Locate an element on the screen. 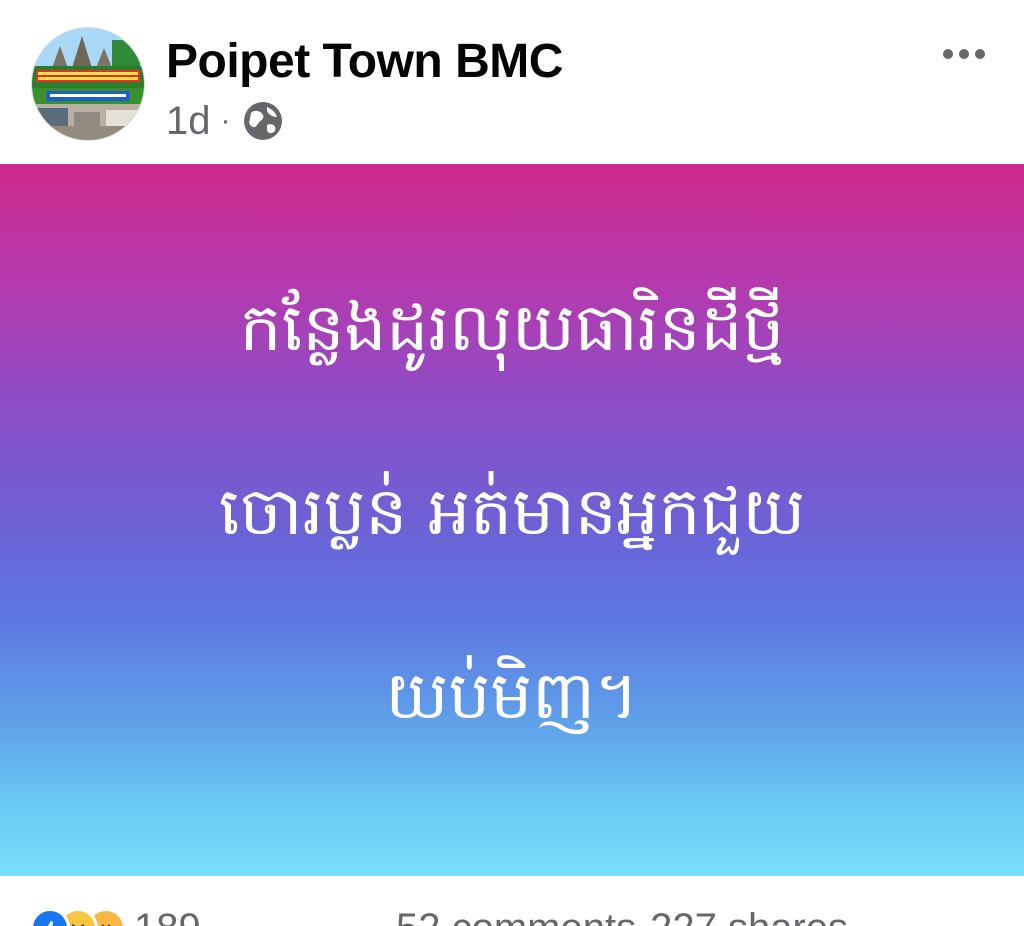 The image size is (1024, 926). post-footer: 189 52 comments 227 shares is located at coordinates (512, 901).